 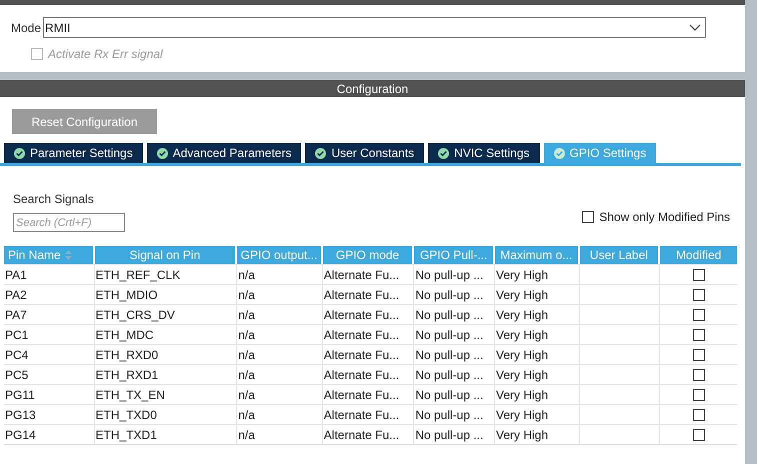 I want to click on mode-dropdown: RMII, so click(x=374, y=27).